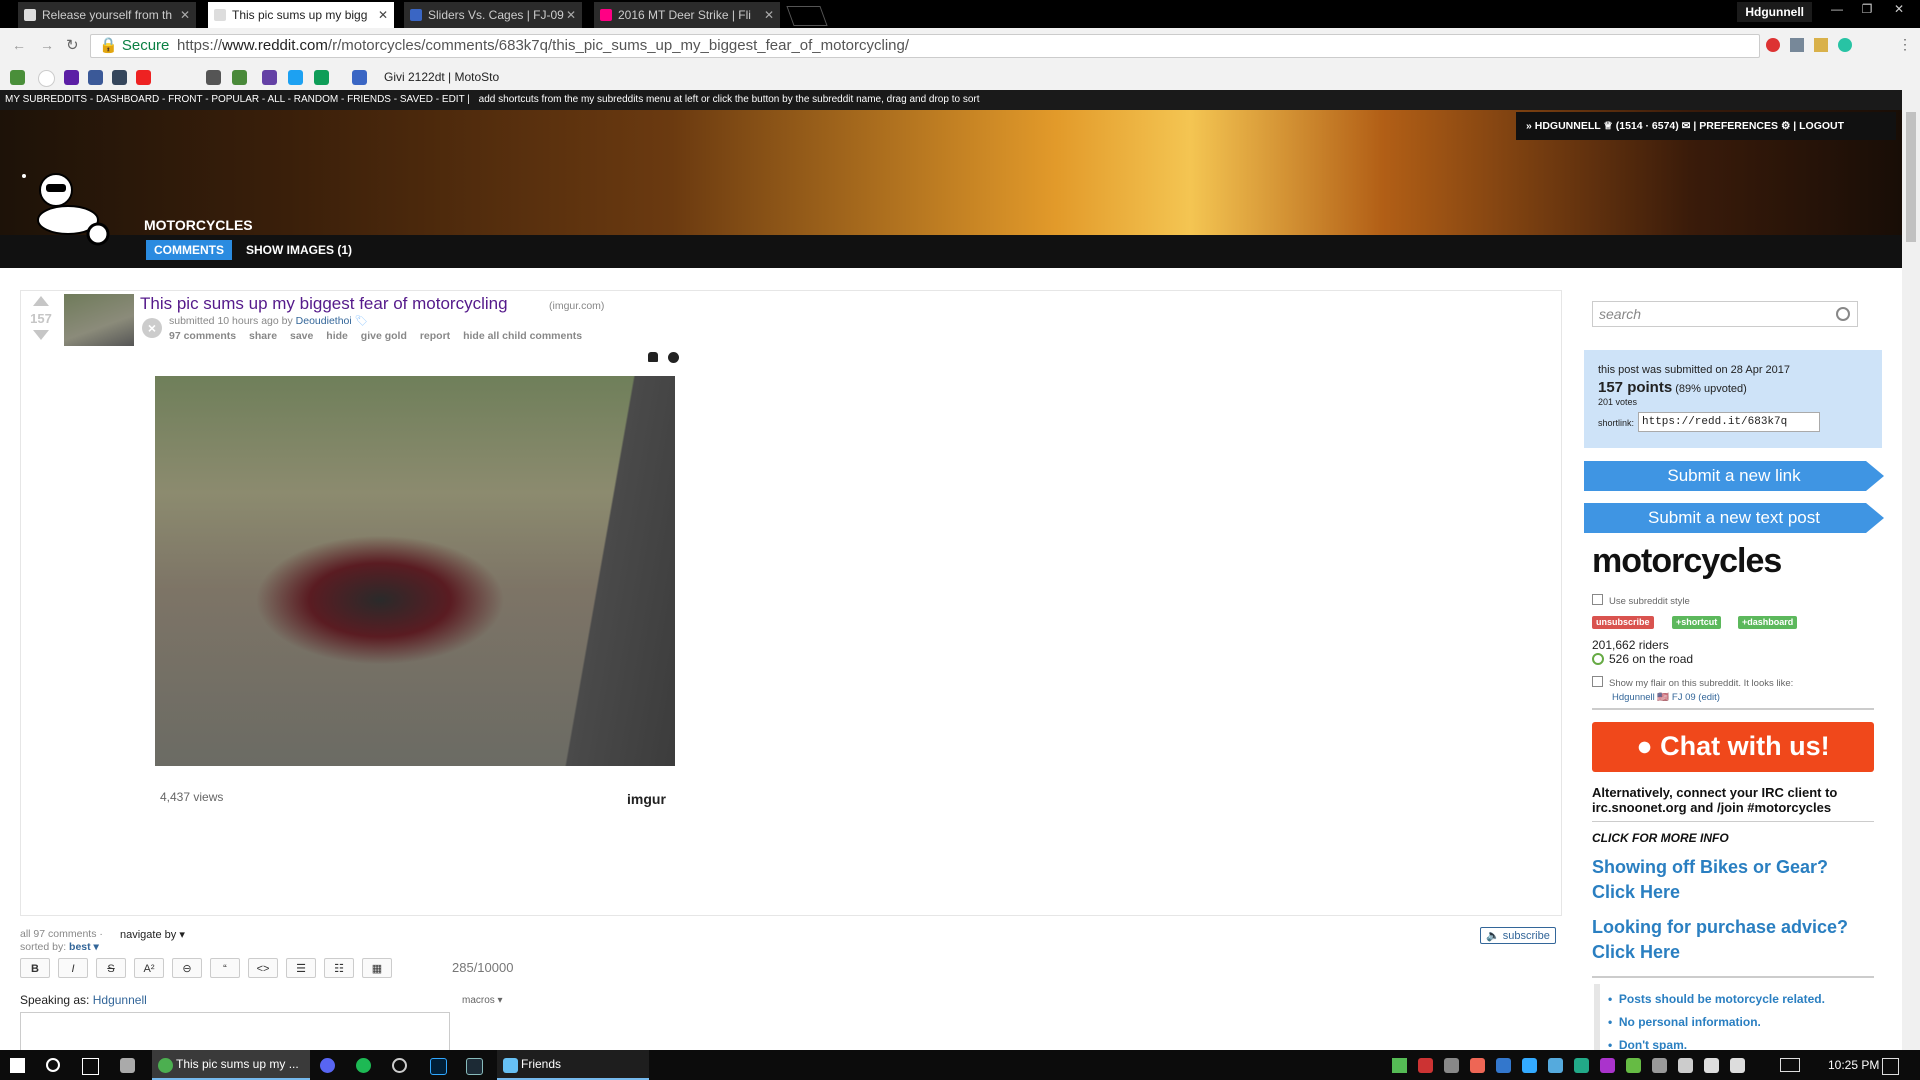 The height and width of the screenshot is (1080, 1920). What do you see at coordinates (187, 968) in the screenshot?
I see `link-button: ⊖` at bounding box center [187, 968].